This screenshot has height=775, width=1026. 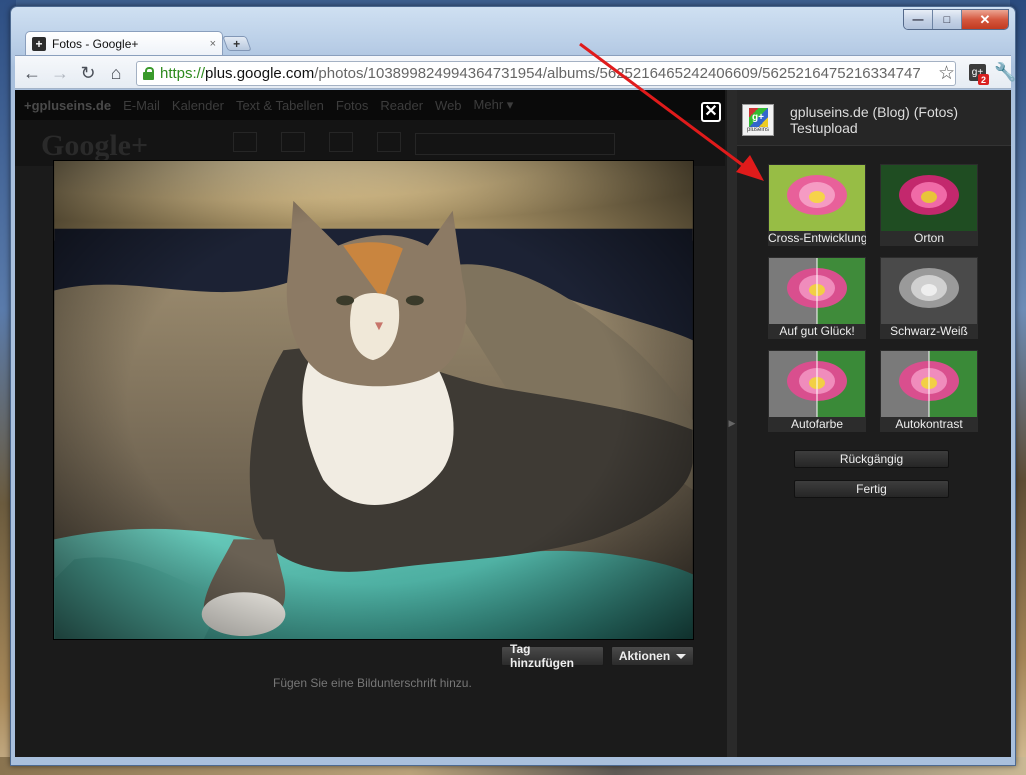 What do you see at coordinates (67, 105) in the screenshot?
I see `gbar-brand: +gpluseins.de` at bounding box center [67, 105].